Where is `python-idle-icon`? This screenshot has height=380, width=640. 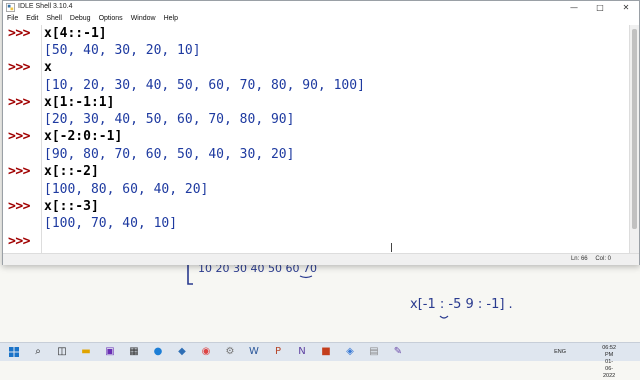
python-idle-icon is located at coordinates (10, 7).